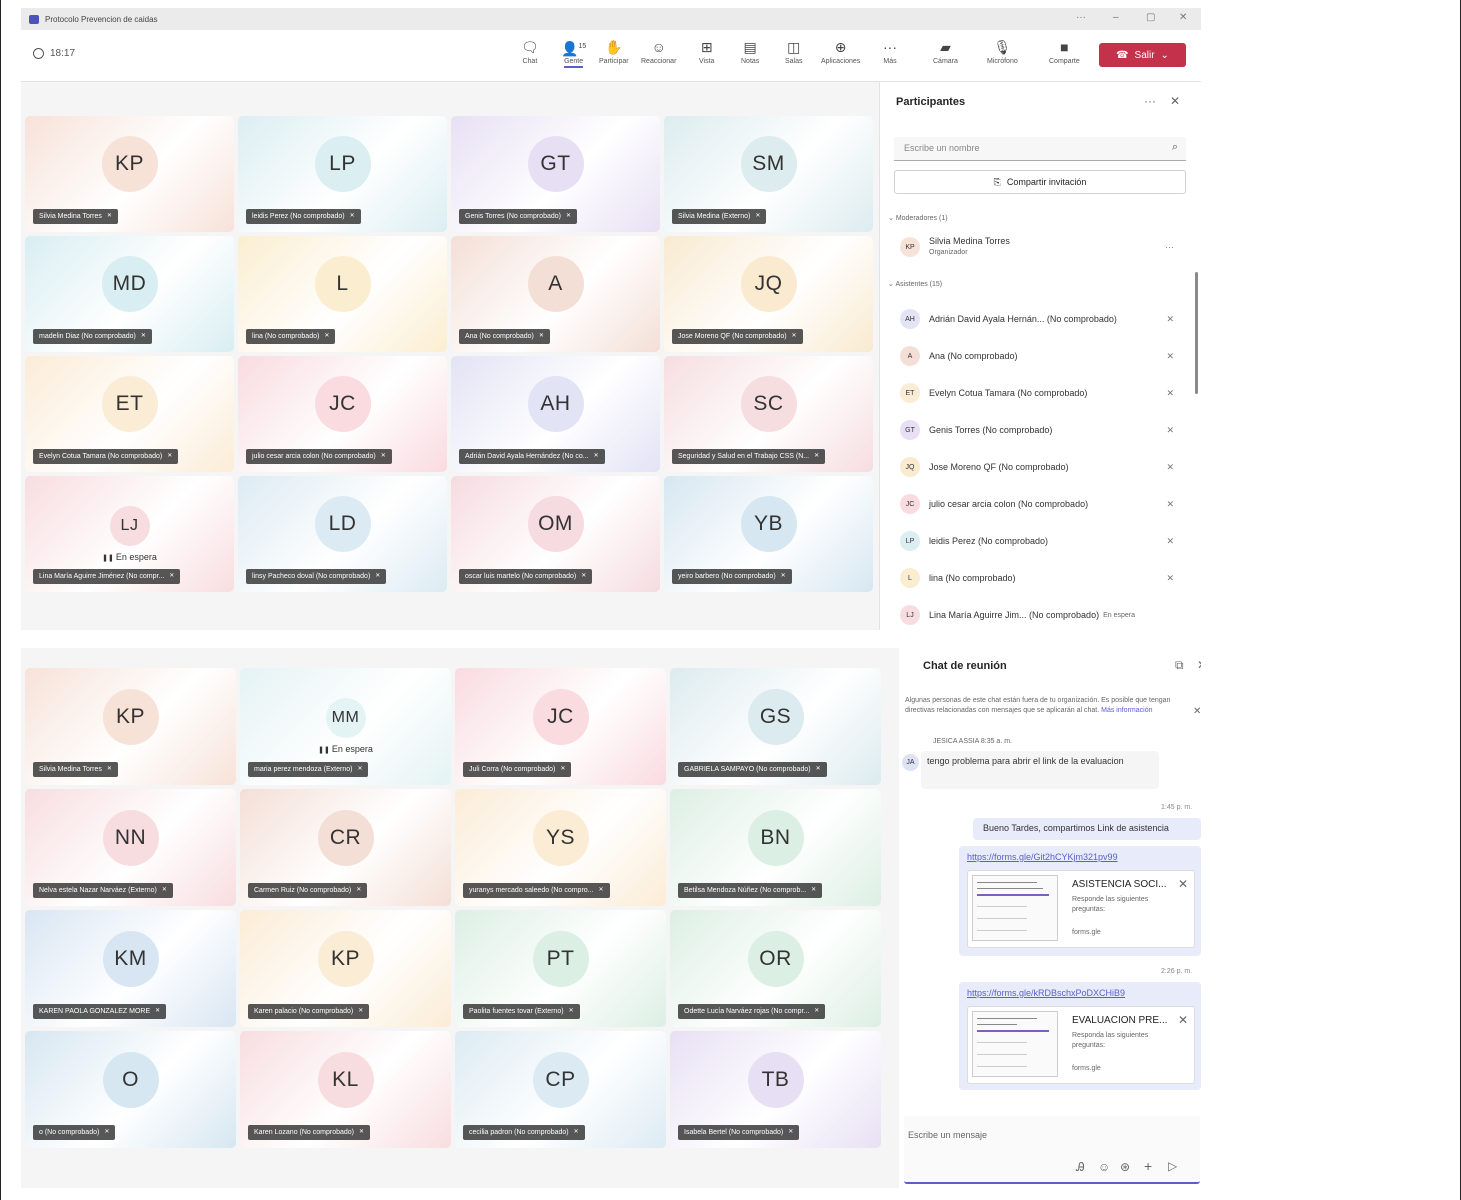 The height and width of the screenshot is (1200, 1461). I want to click on chat-icon: 🗨, so click(530, 47).